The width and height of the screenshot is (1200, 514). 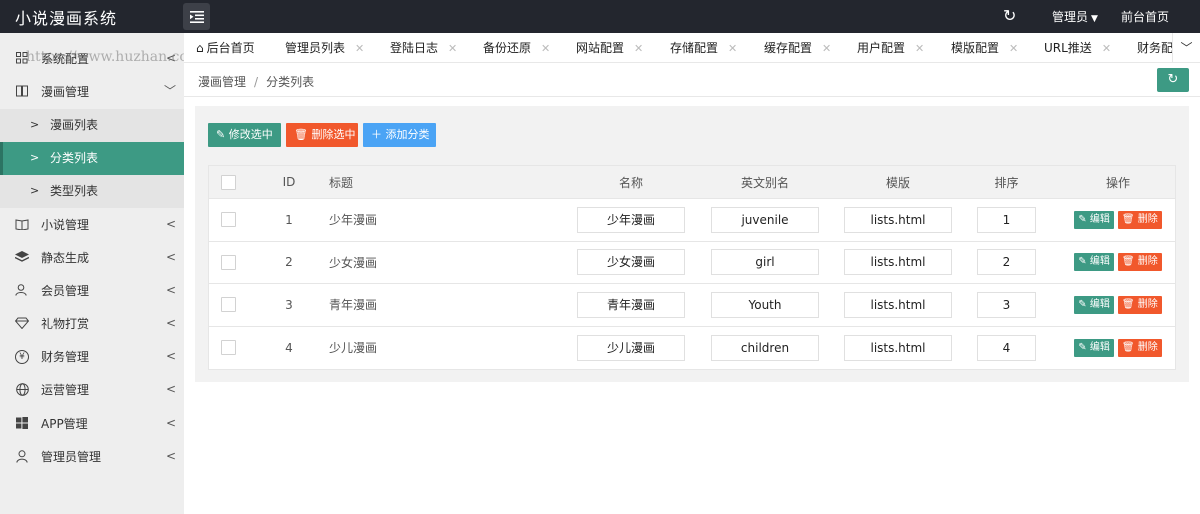 I want to click on users-icon, so click(x=22, y=291).